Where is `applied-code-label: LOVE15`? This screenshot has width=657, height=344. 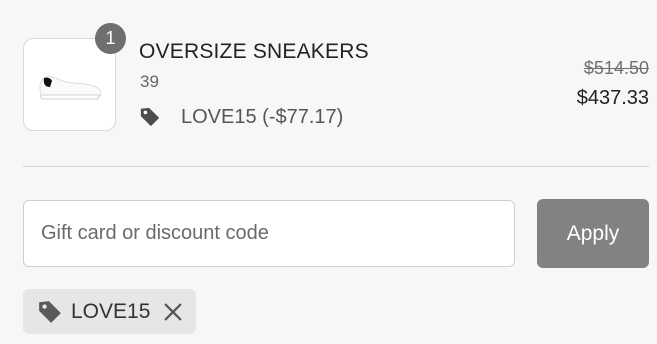 applied-code-label: LOVE15 is located at coordinates (111, 311).